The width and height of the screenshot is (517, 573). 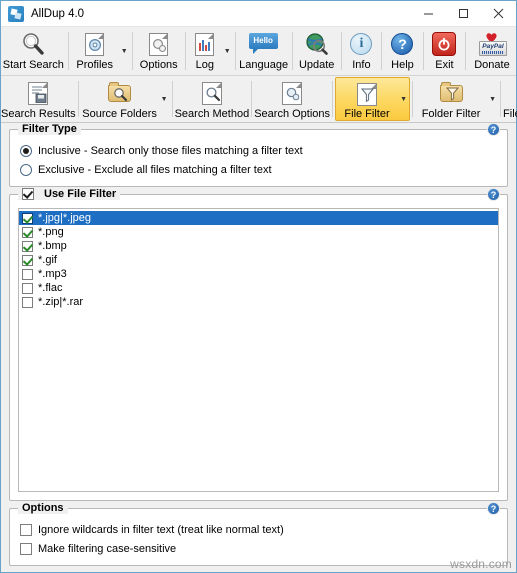 I want to click on tab-folder-filter: Folder Filter, so click(x=451, y=99).